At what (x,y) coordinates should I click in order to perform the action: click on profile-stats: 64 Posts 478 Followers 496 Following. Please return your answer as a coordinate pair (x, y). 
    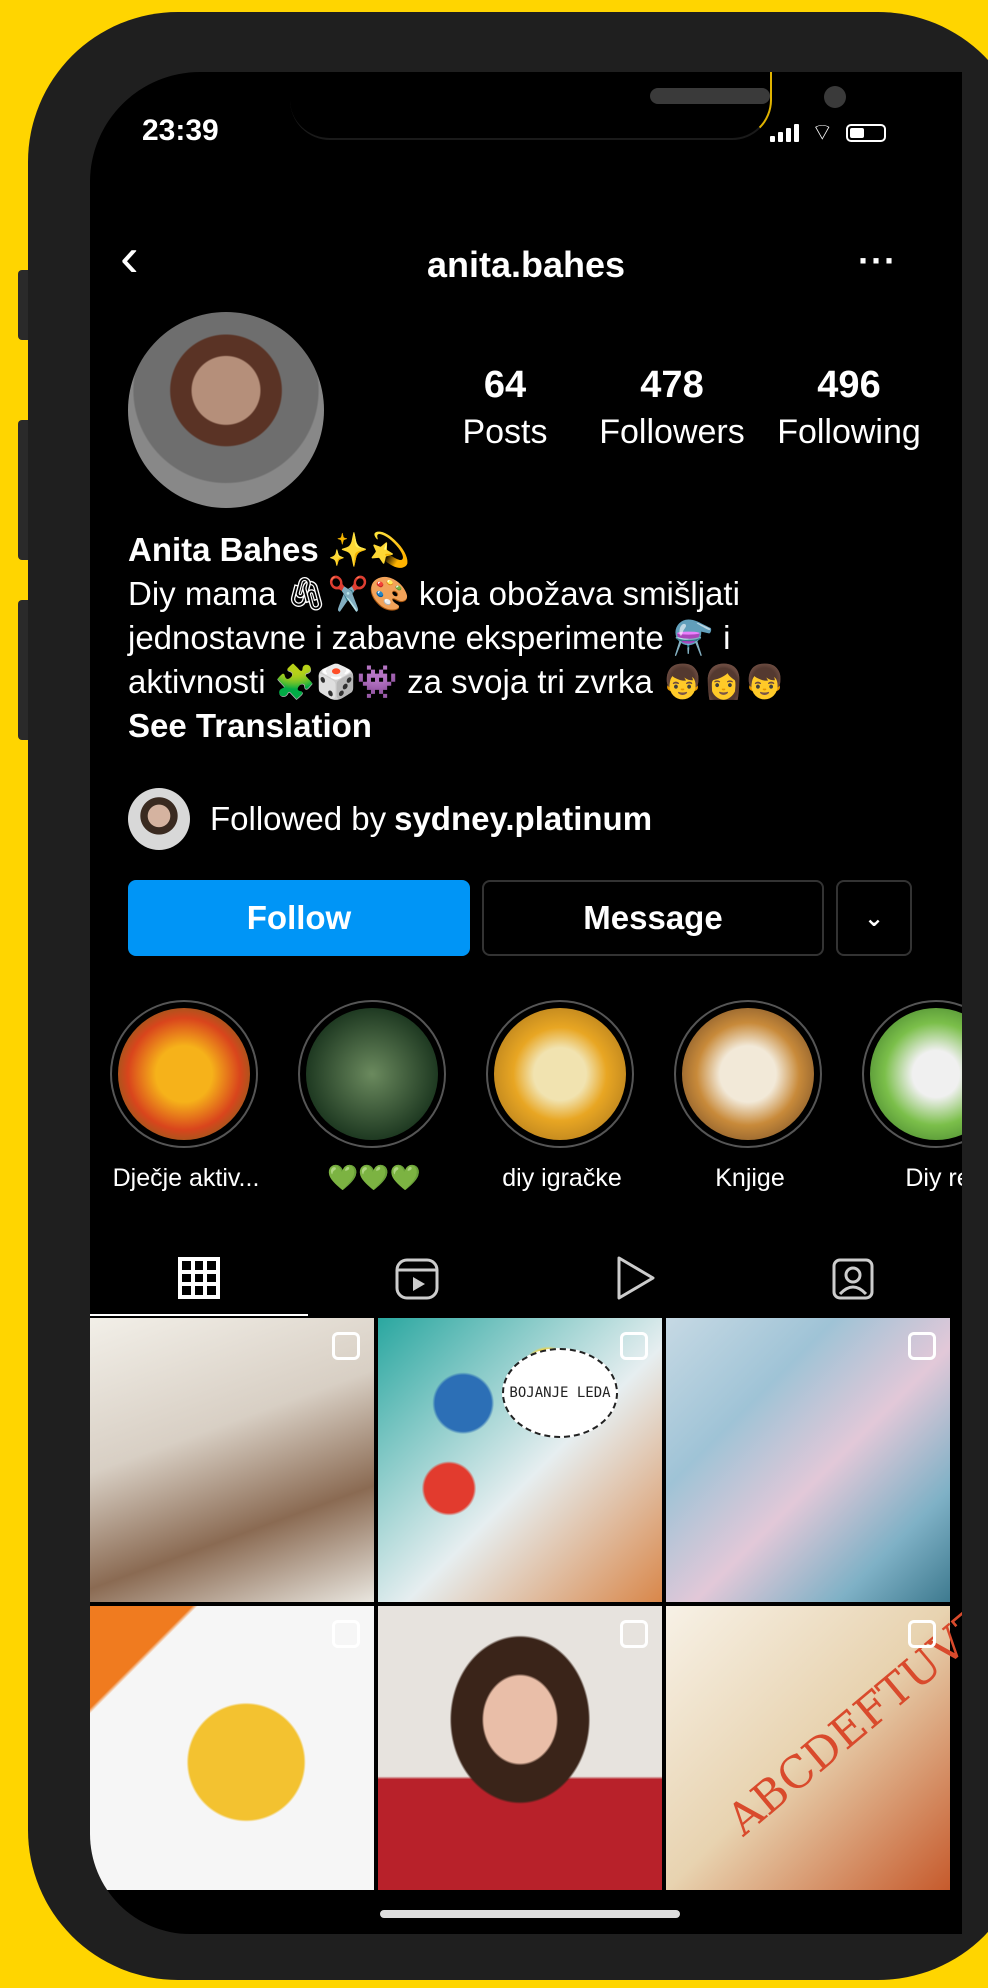
    Looking at the image, I should click on (682, 408).